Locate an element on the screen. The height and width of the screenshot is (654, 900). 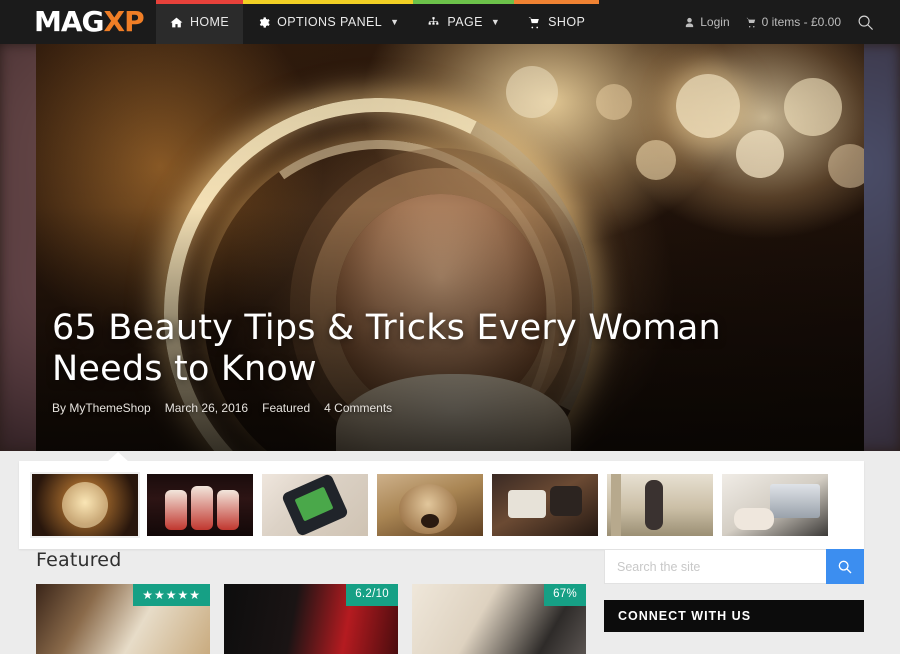
status-badge: 67% is located at coordinates (565, 595).